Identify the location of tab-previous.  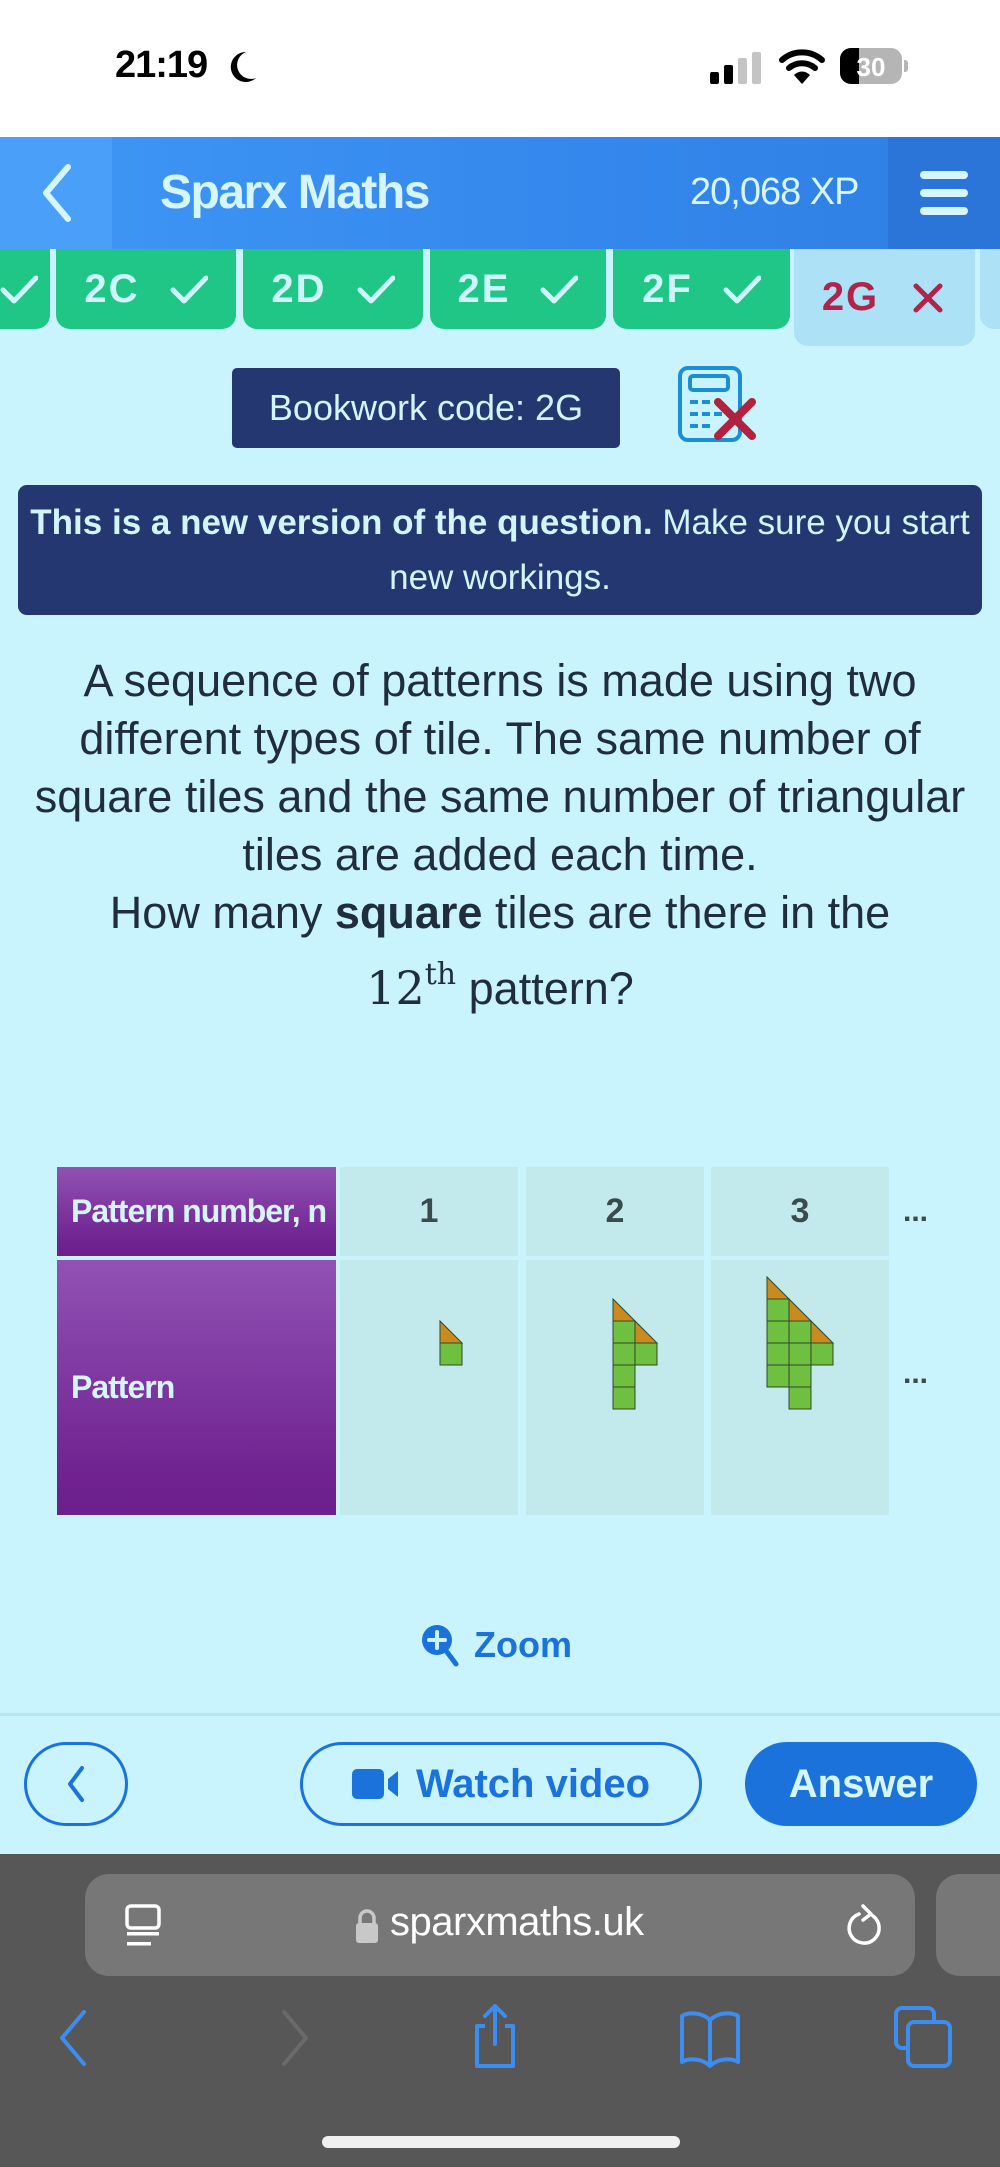
(25, 289).